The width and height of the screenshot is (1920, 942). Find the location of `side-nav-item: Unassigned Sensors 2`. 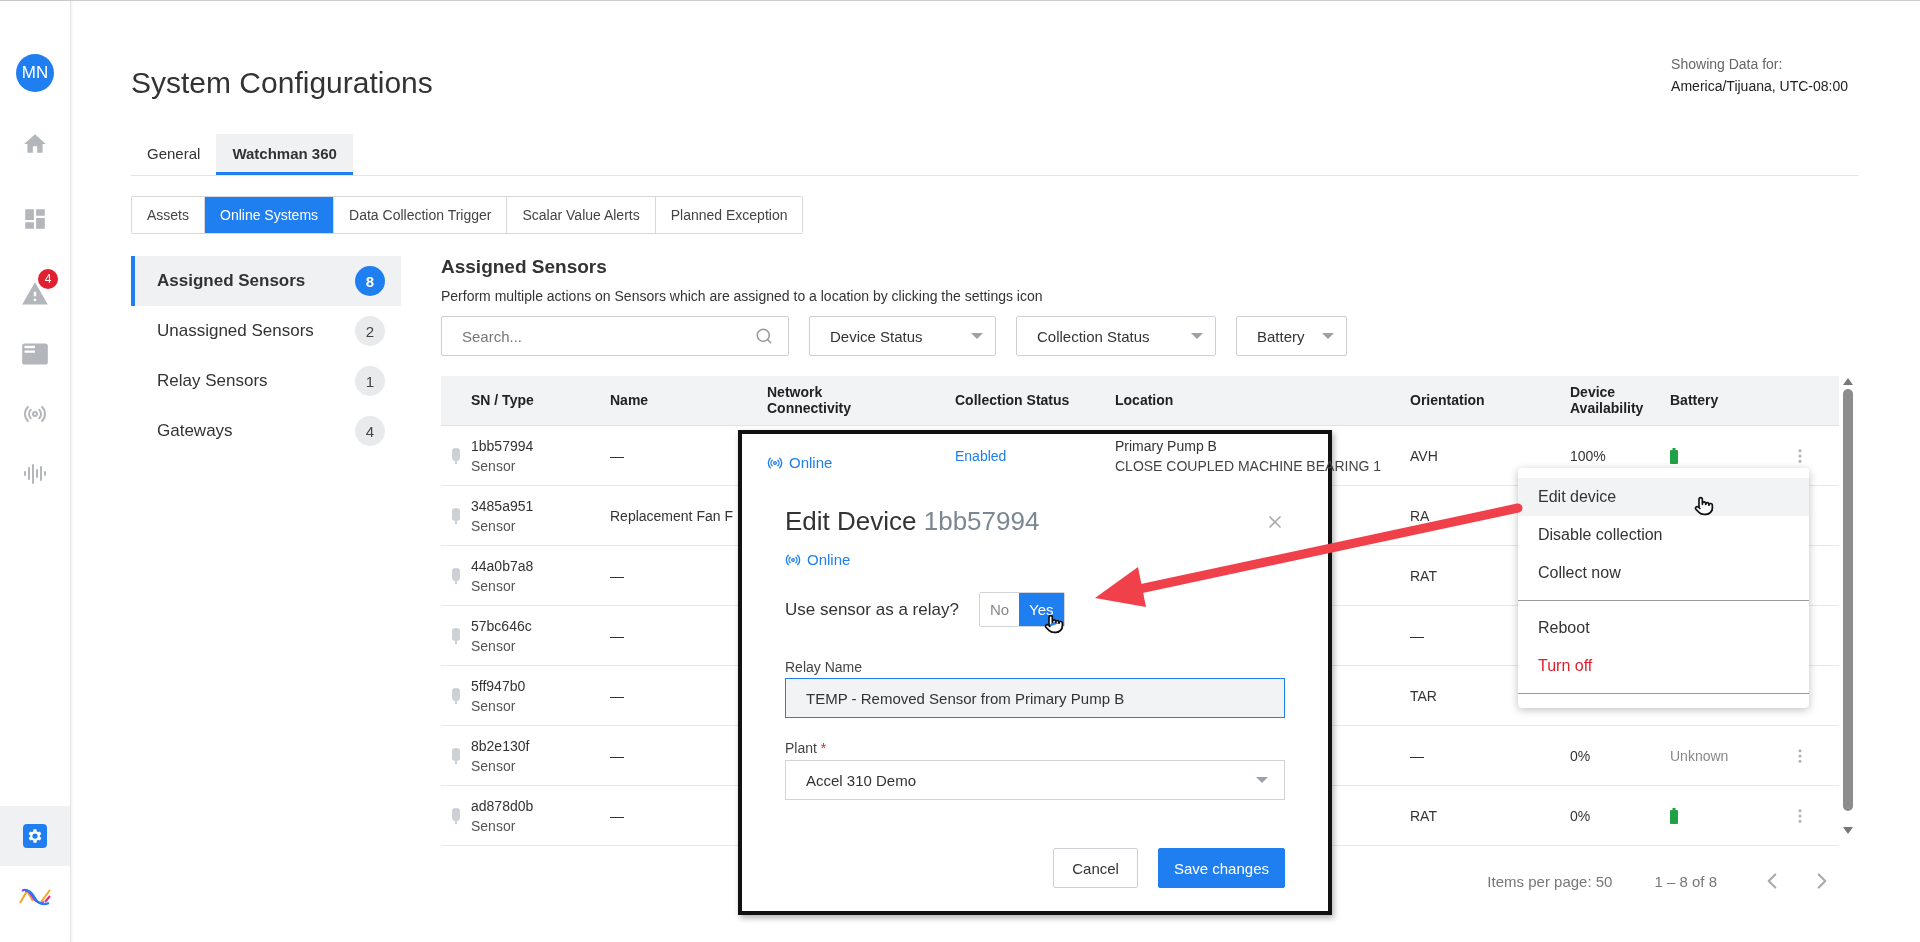

side-nav-item: Unassigned Sensors 2 is located at coordinates (266, 331).